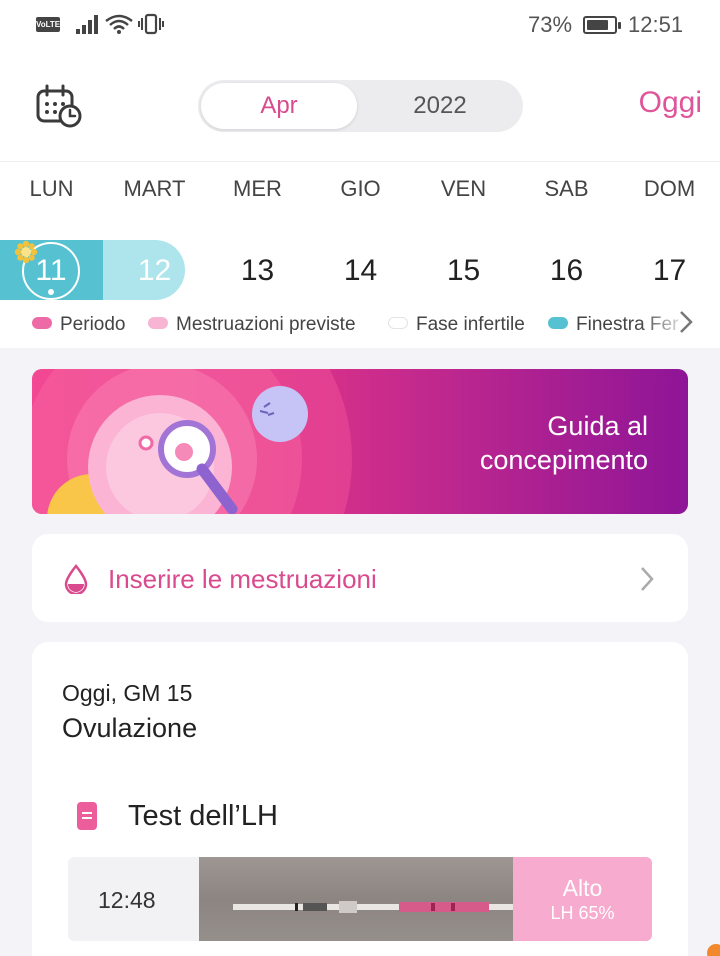 This screenshot has width=720, height=956. What do you see at coordinates (470, 324) in the screenshot?
I see `legend-label: Fase infertile` at bounding box center [470, 324].